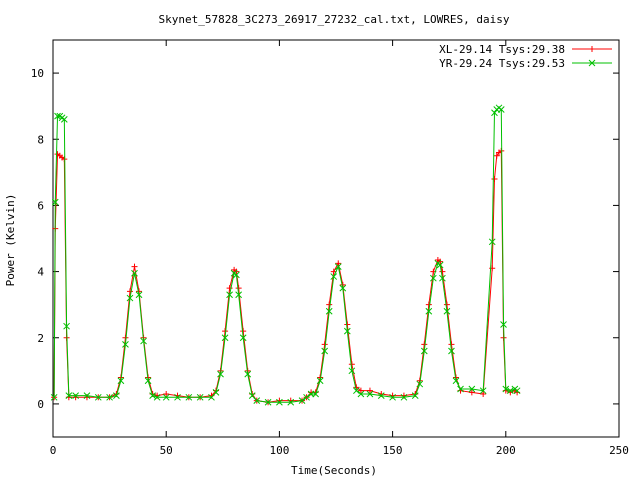 Image resolution: width=640 pixels, height=480 pixels. What do you see at coordinates (502, 49) in the screenshot?
I see `legend-label: XL-29.14 Tsys:29.38` at bounding box center [502, 49].